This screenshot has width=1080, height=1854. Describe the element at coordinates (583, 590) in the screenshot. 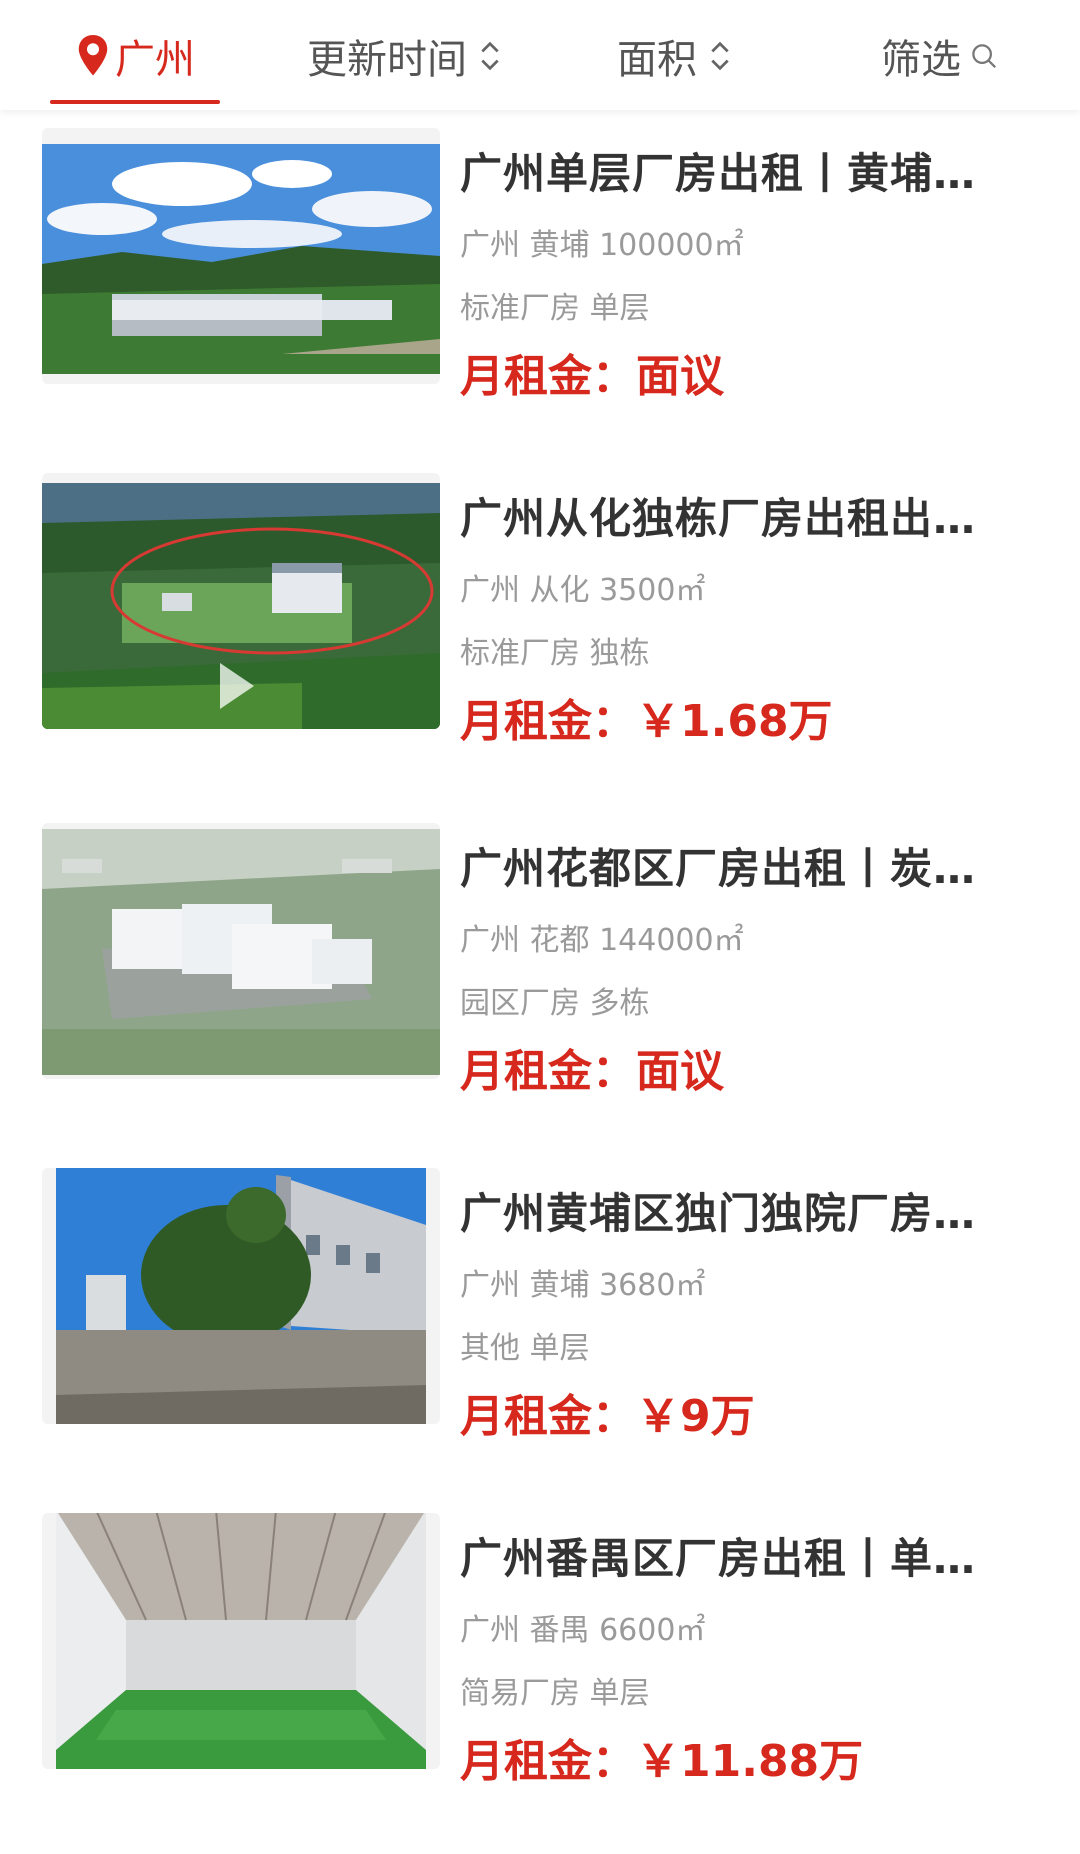

I see `listing-location: 广州 从化 3500㎡` at that location.